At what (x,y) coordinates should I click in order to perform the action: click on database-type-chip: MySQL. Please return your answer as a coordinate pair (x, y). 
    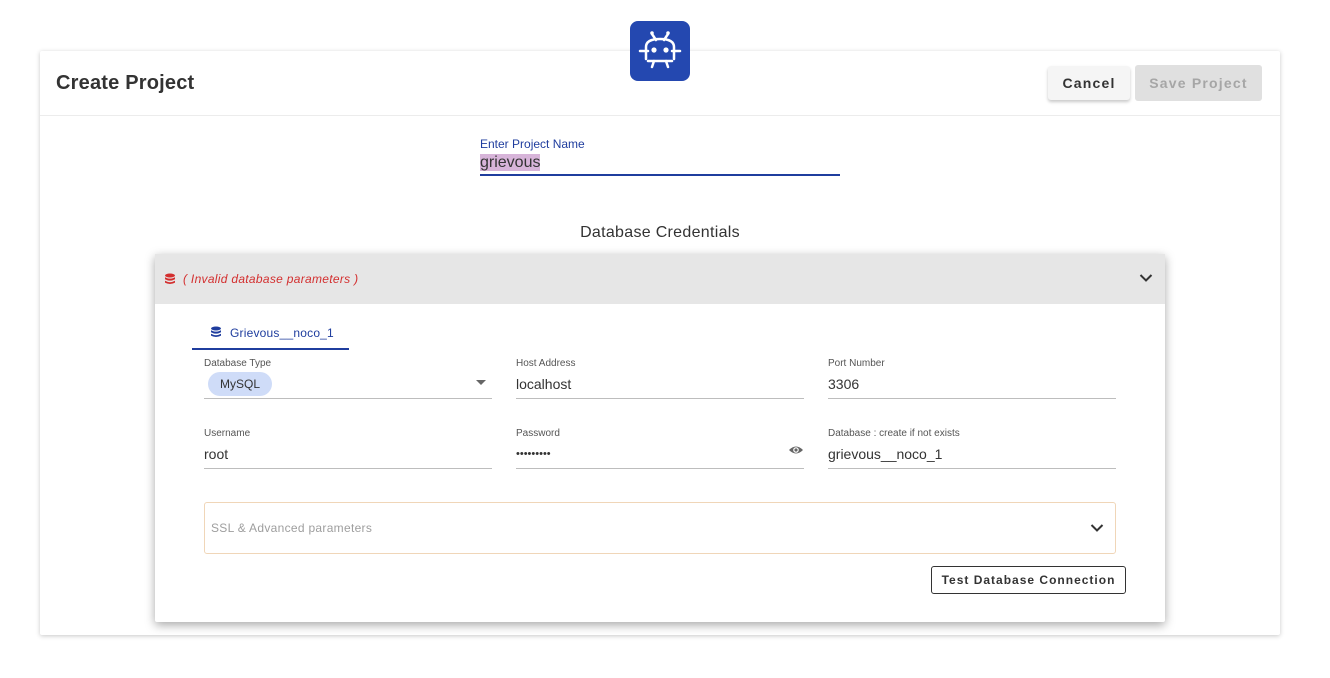
    Looking at the image, I should click on (240, 384).